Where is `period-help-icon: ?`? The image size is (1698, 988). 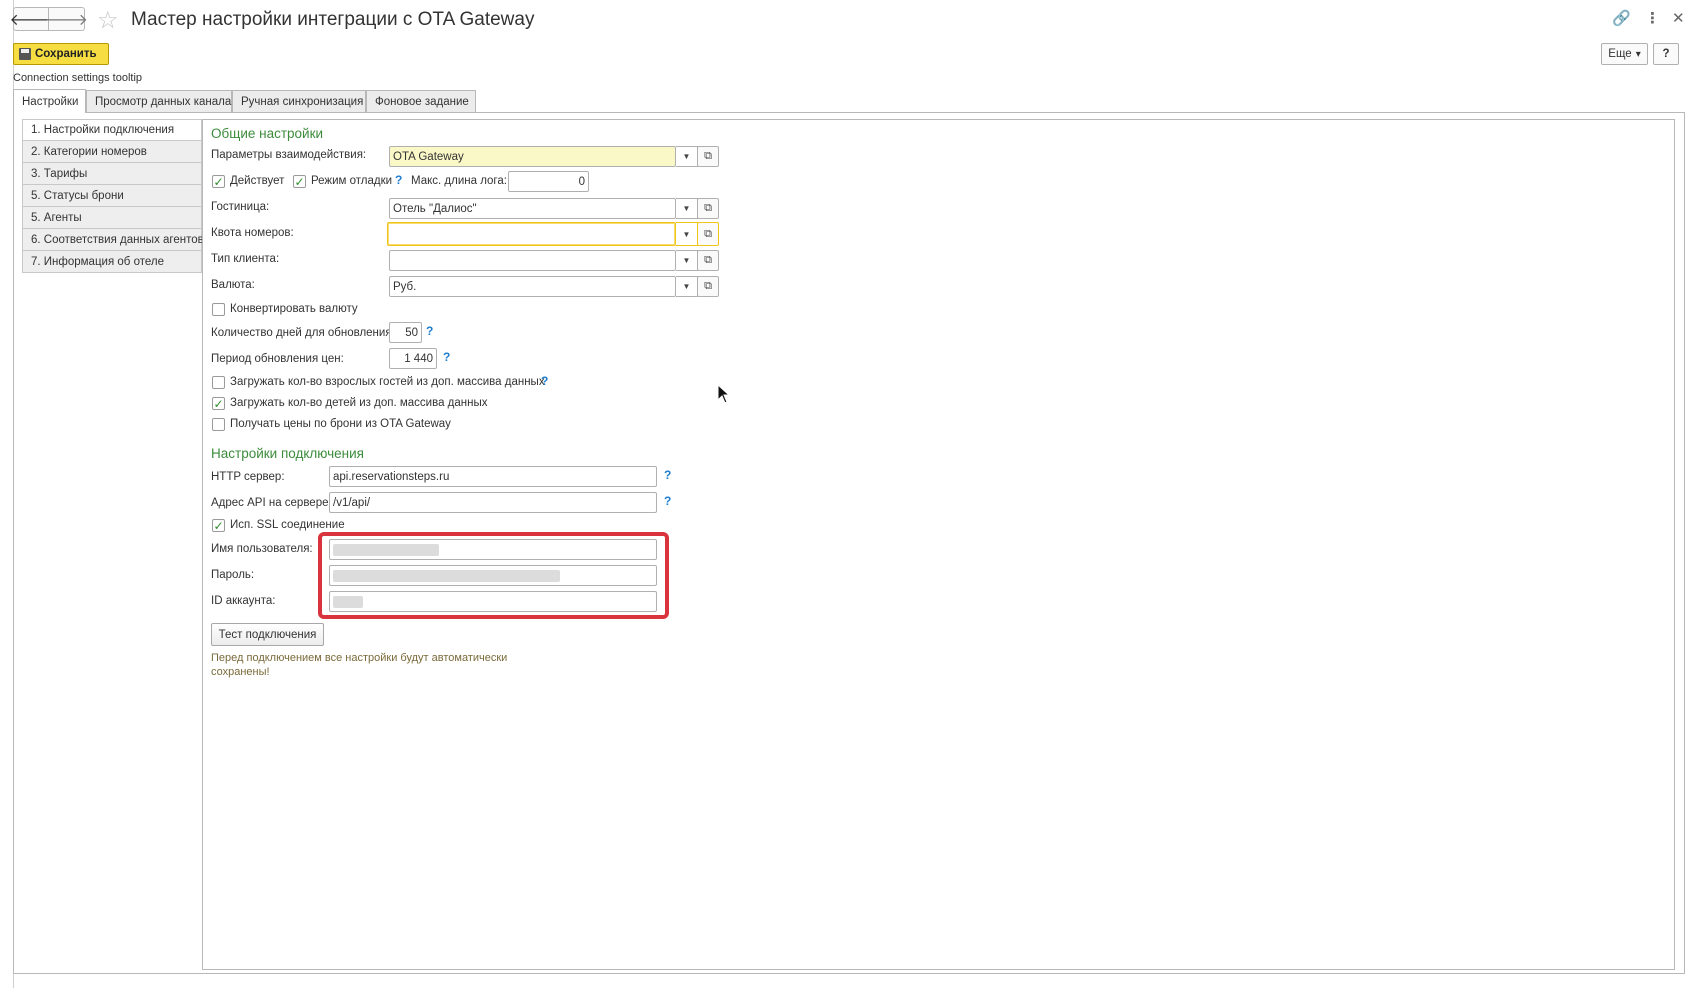 period-help-icon: ? is located at coordinates (446, 357).